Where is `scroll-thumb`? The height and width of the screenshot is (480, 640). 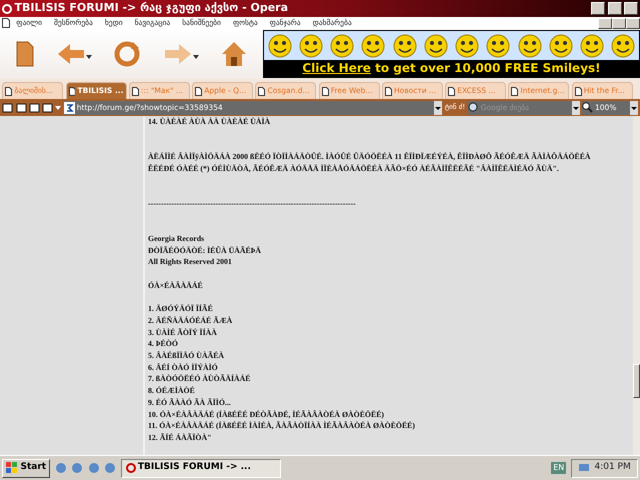 scroll-thumb is located at coordinates (636, 381).